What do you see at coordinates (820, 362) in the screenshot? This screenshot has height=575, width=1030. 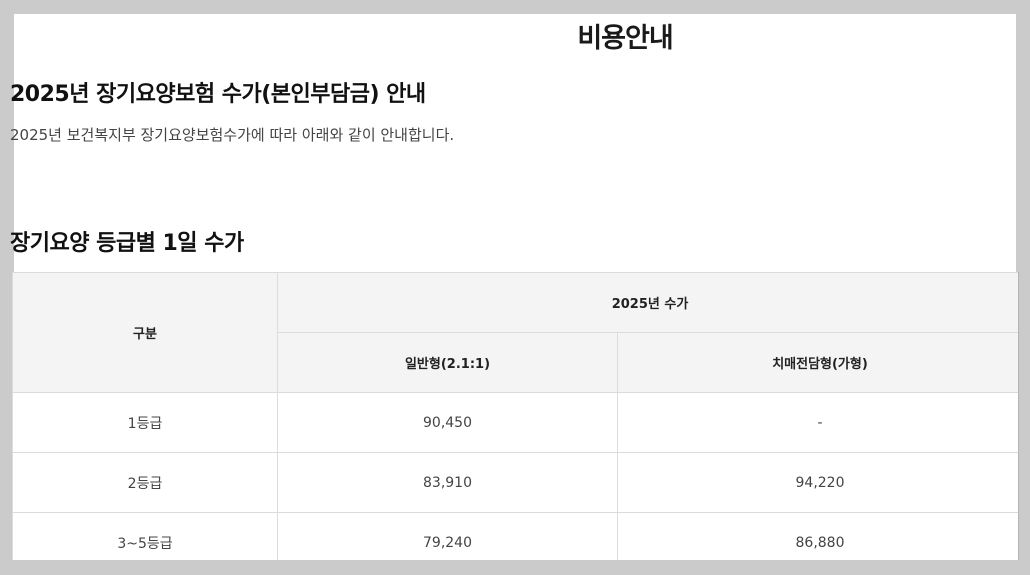 I see `header-dementia: 치매전담형(가형)` at bounding box center [820, 362].